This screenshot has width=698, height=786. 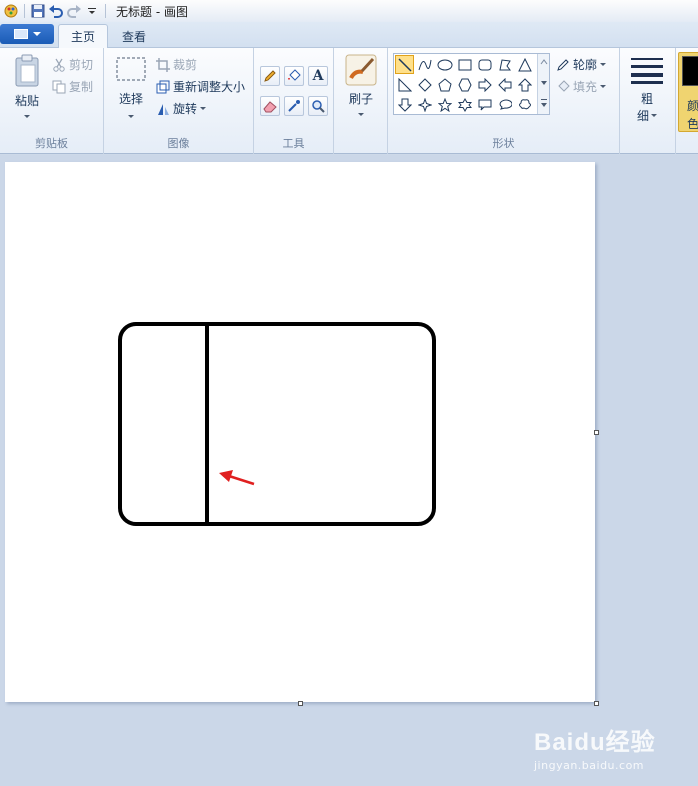 I want to click on color1-button: 颜 色, so click(x=688, y=92).